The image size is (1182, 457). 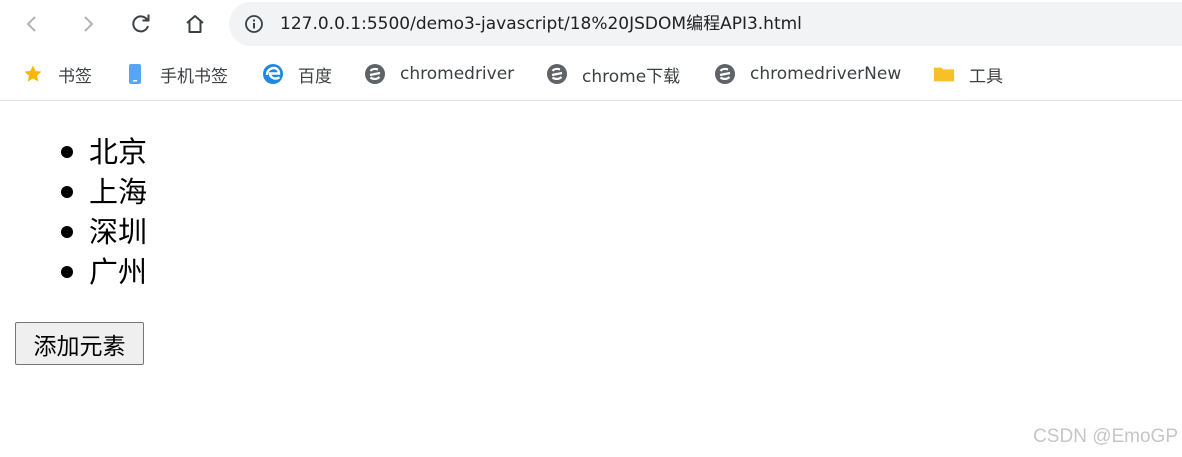 I want to click on back-button, so click(x=32, y=24).